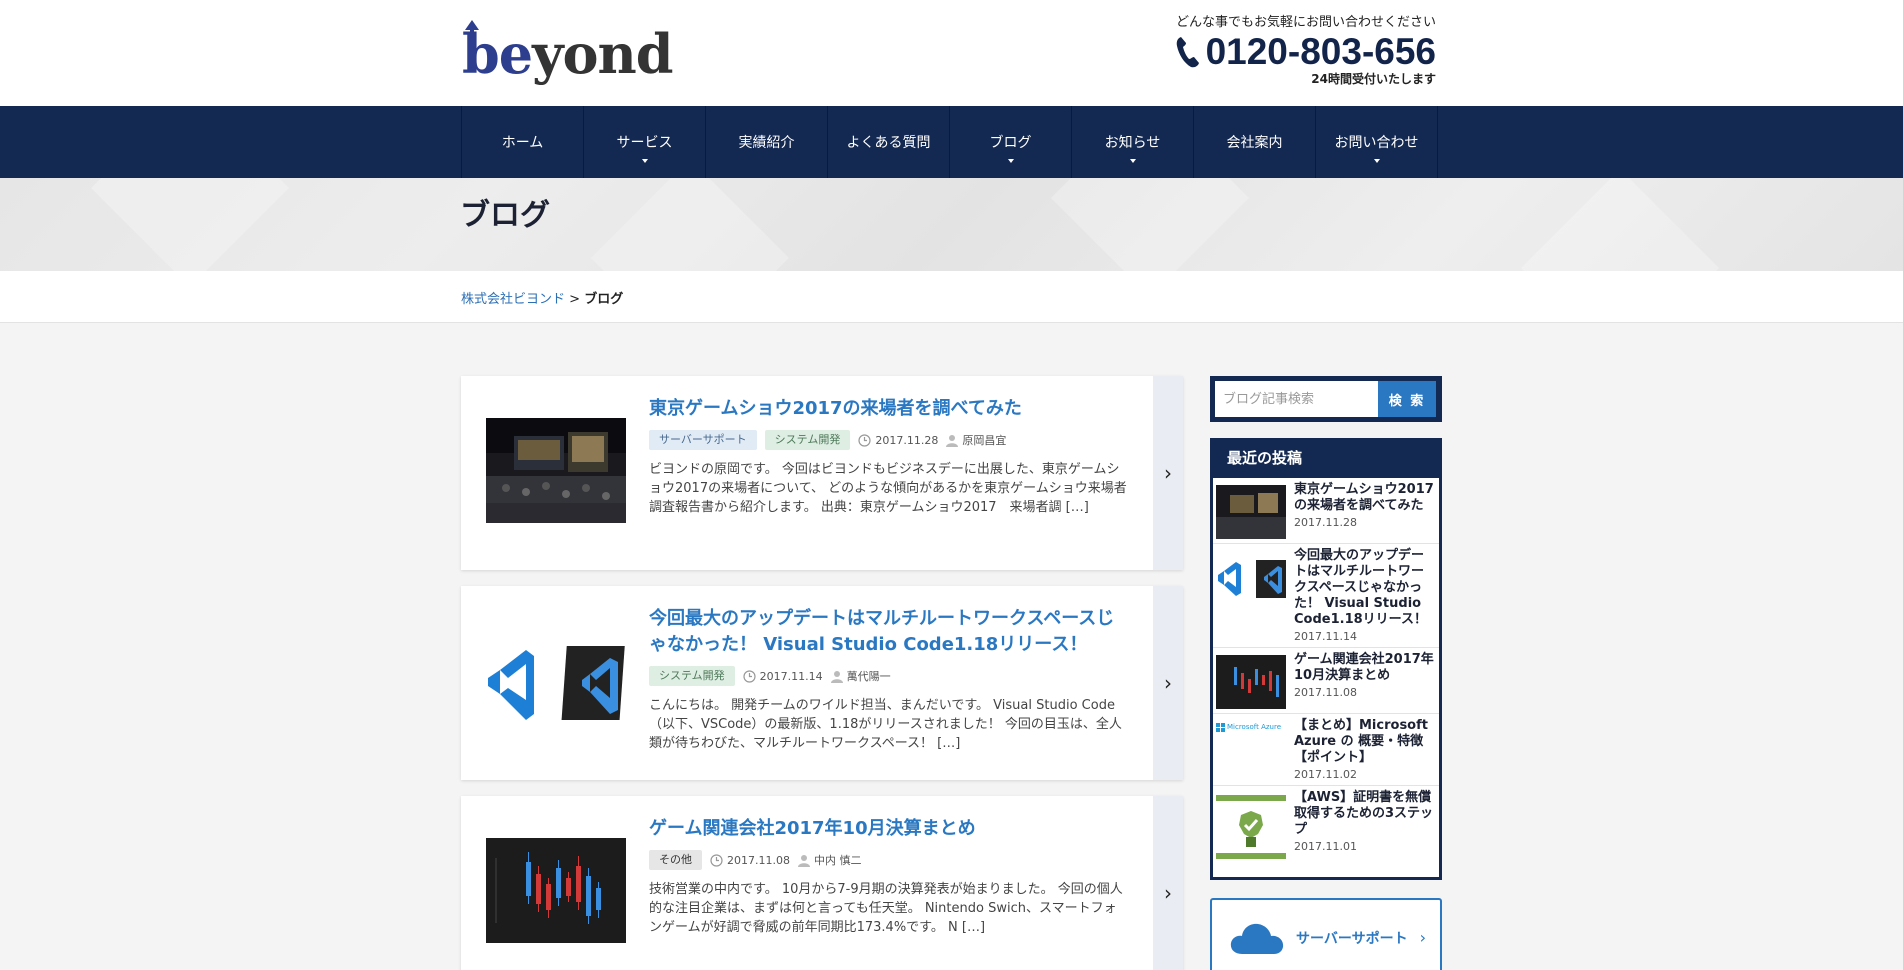 The image size is (1903, 970). Describe the element at coordinates (812, 828) in the screenshot. I see `post-title-link: ゲーム関連会社2017年10月決算まとめ` at that location.